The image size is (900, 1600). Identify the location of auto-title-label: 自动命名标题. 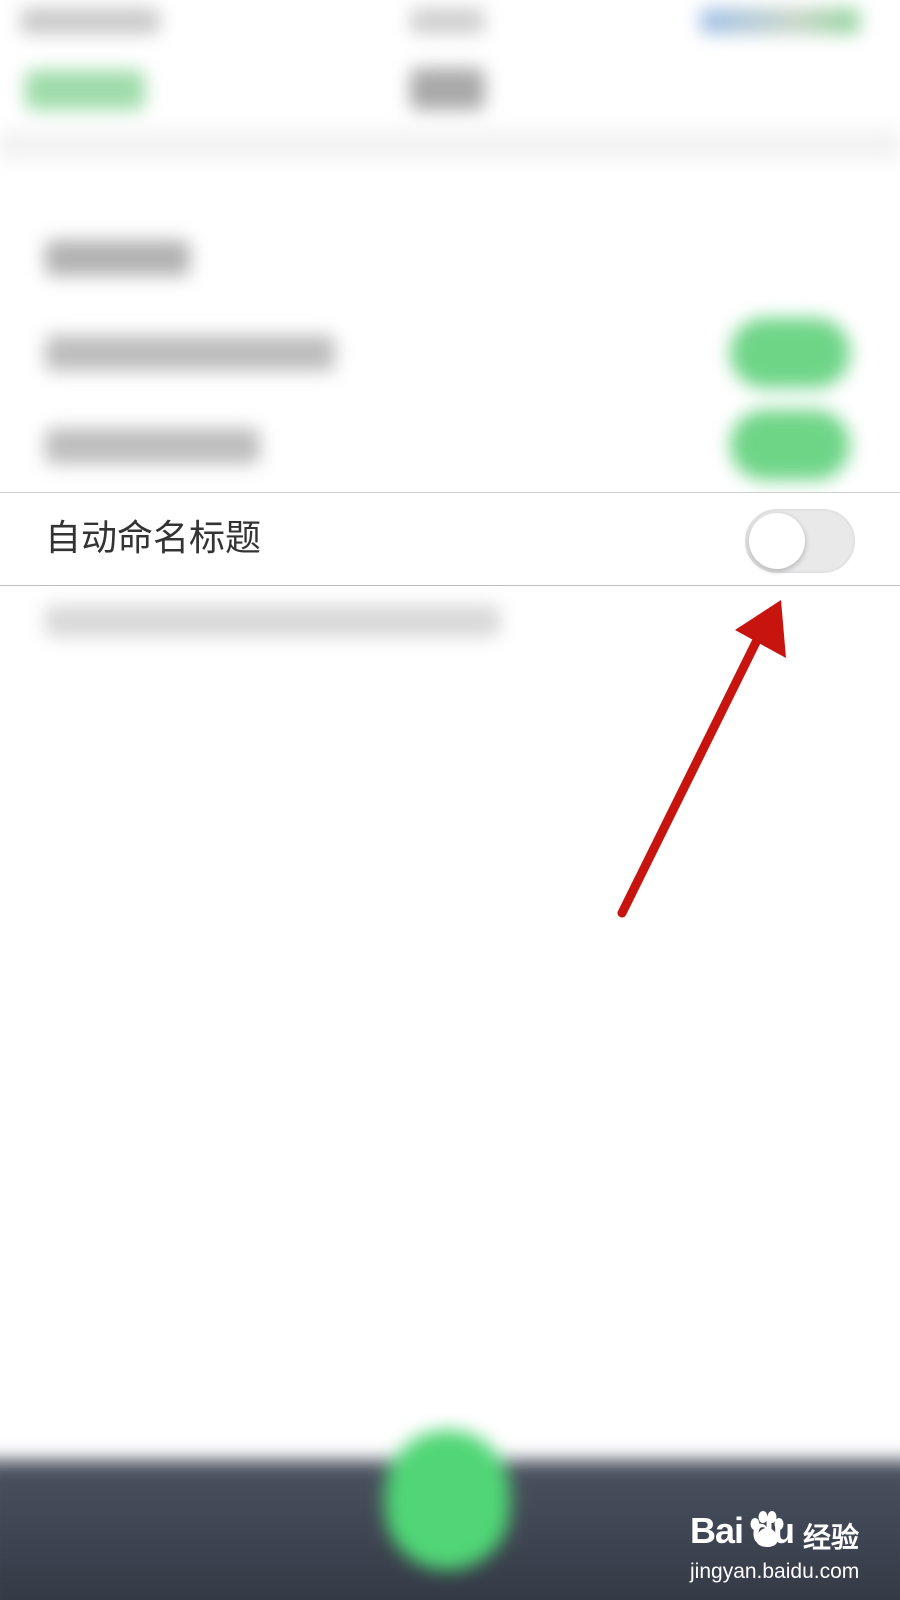
(153, 538).